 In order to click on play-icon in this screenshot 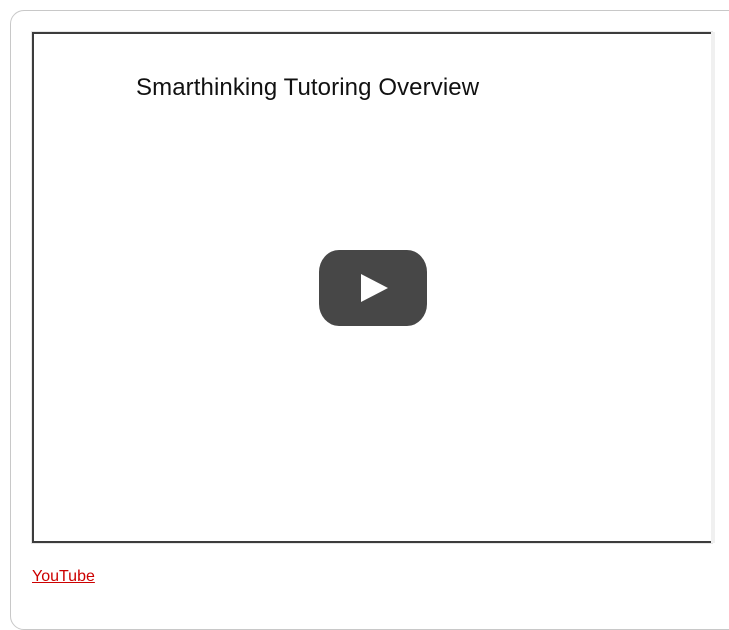, I will do `click(374, 288)`.